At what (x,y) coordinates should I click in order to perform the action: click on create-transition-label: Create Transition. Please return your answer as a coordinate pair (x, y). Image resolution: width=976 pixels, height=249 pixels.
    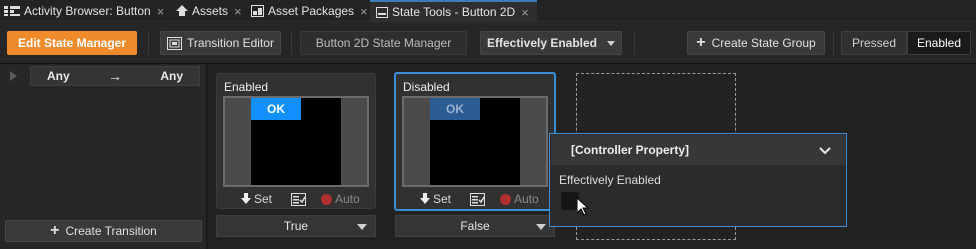
    Looking at the image, I should click on (111, 231).